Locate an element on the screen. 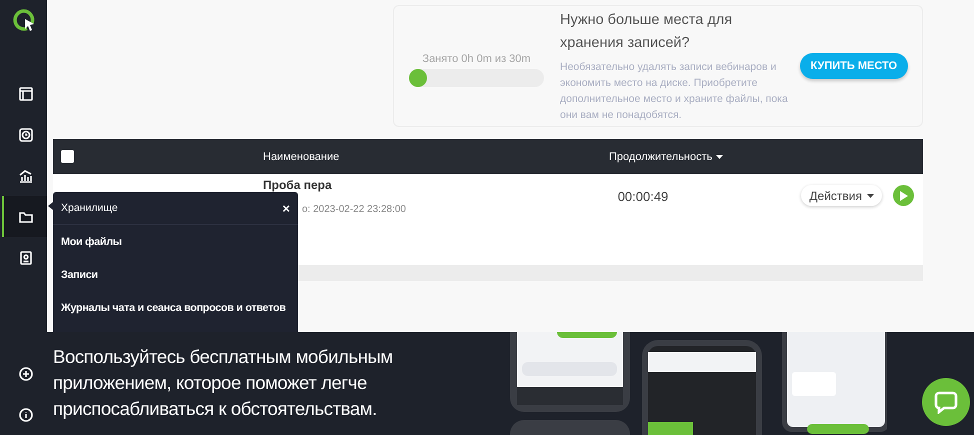  sidebar-item is located at coordinates (24, 216).